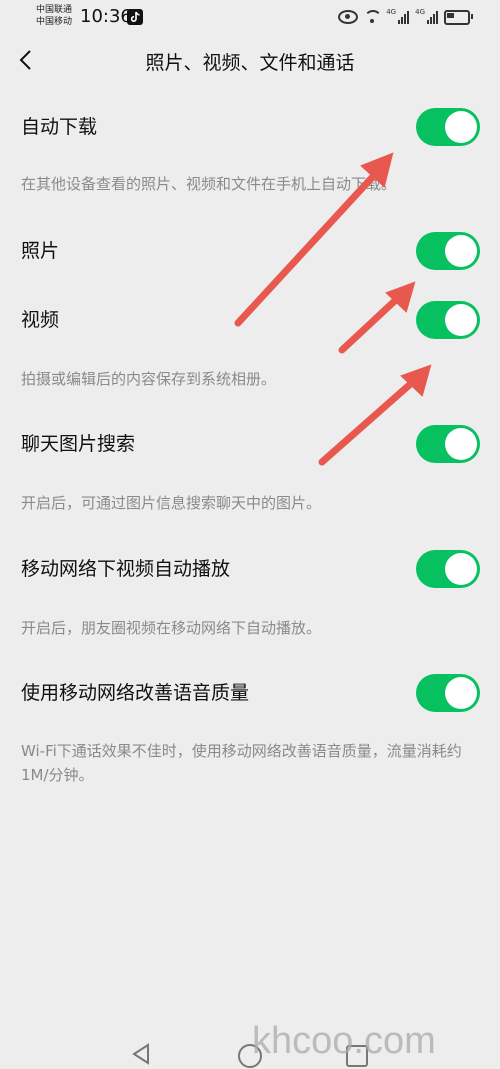 This screenshot has height=1069, width=500. What do you see at coordinates (344, 1041) in the screenshot?
I see `watermark: khcoo.com` at bounding box center [344, 1041].